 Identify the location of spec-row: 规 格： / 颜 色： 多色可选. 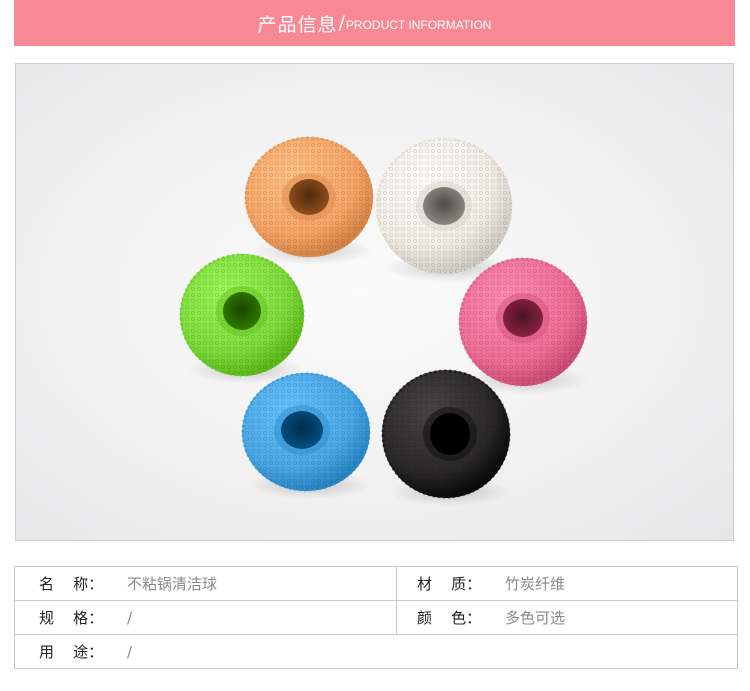
(376, 617).